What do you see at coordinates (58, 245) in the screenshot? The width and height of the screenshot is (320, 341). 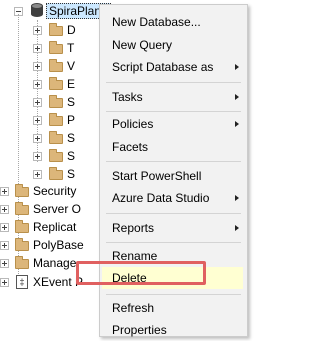 I see `tree-label-sibling: PolyBase` at bounding box center [58, 245].